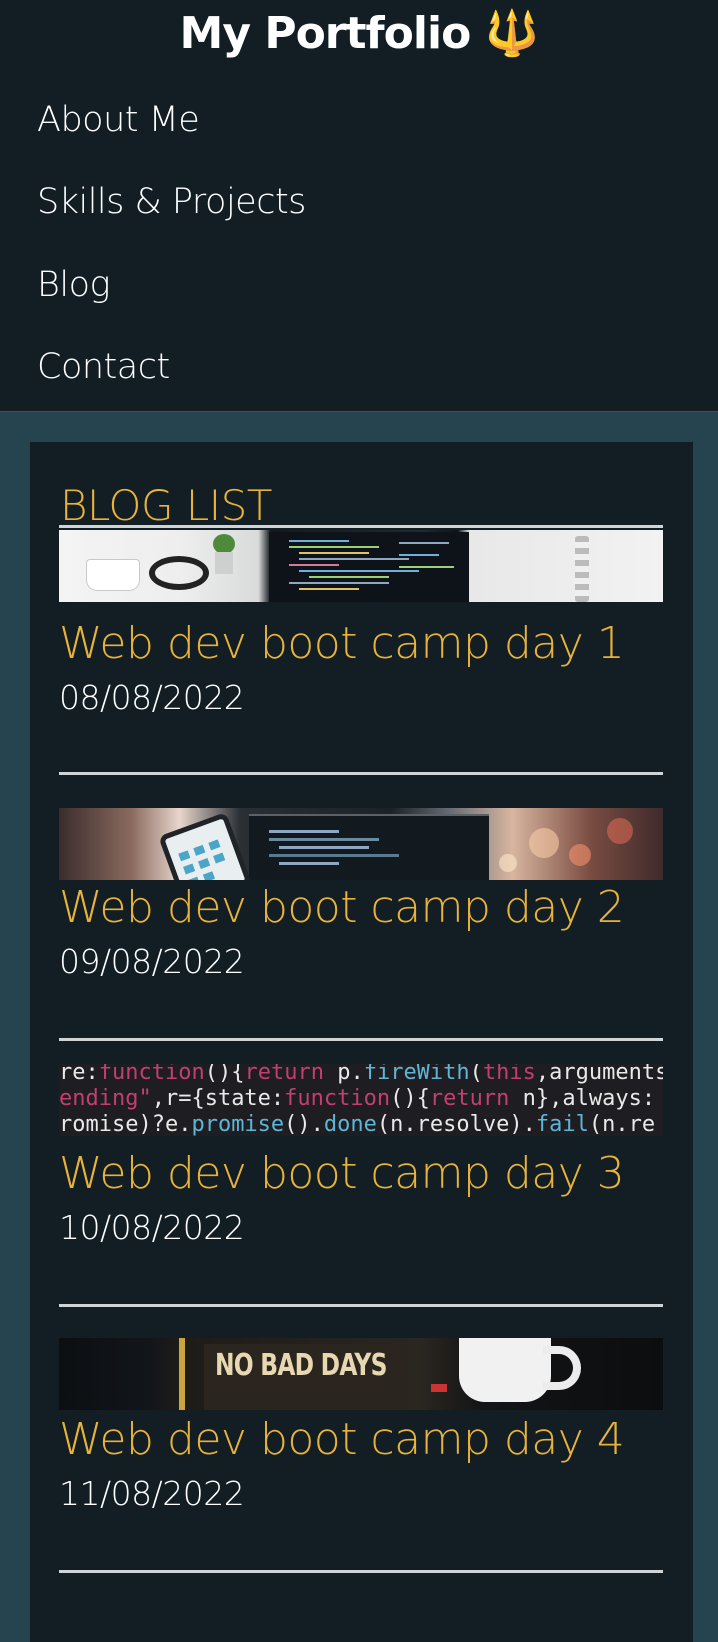  Describe the element at coordinates (369, 567) in the screenshot. I see `laptop-screen-image` at that location.